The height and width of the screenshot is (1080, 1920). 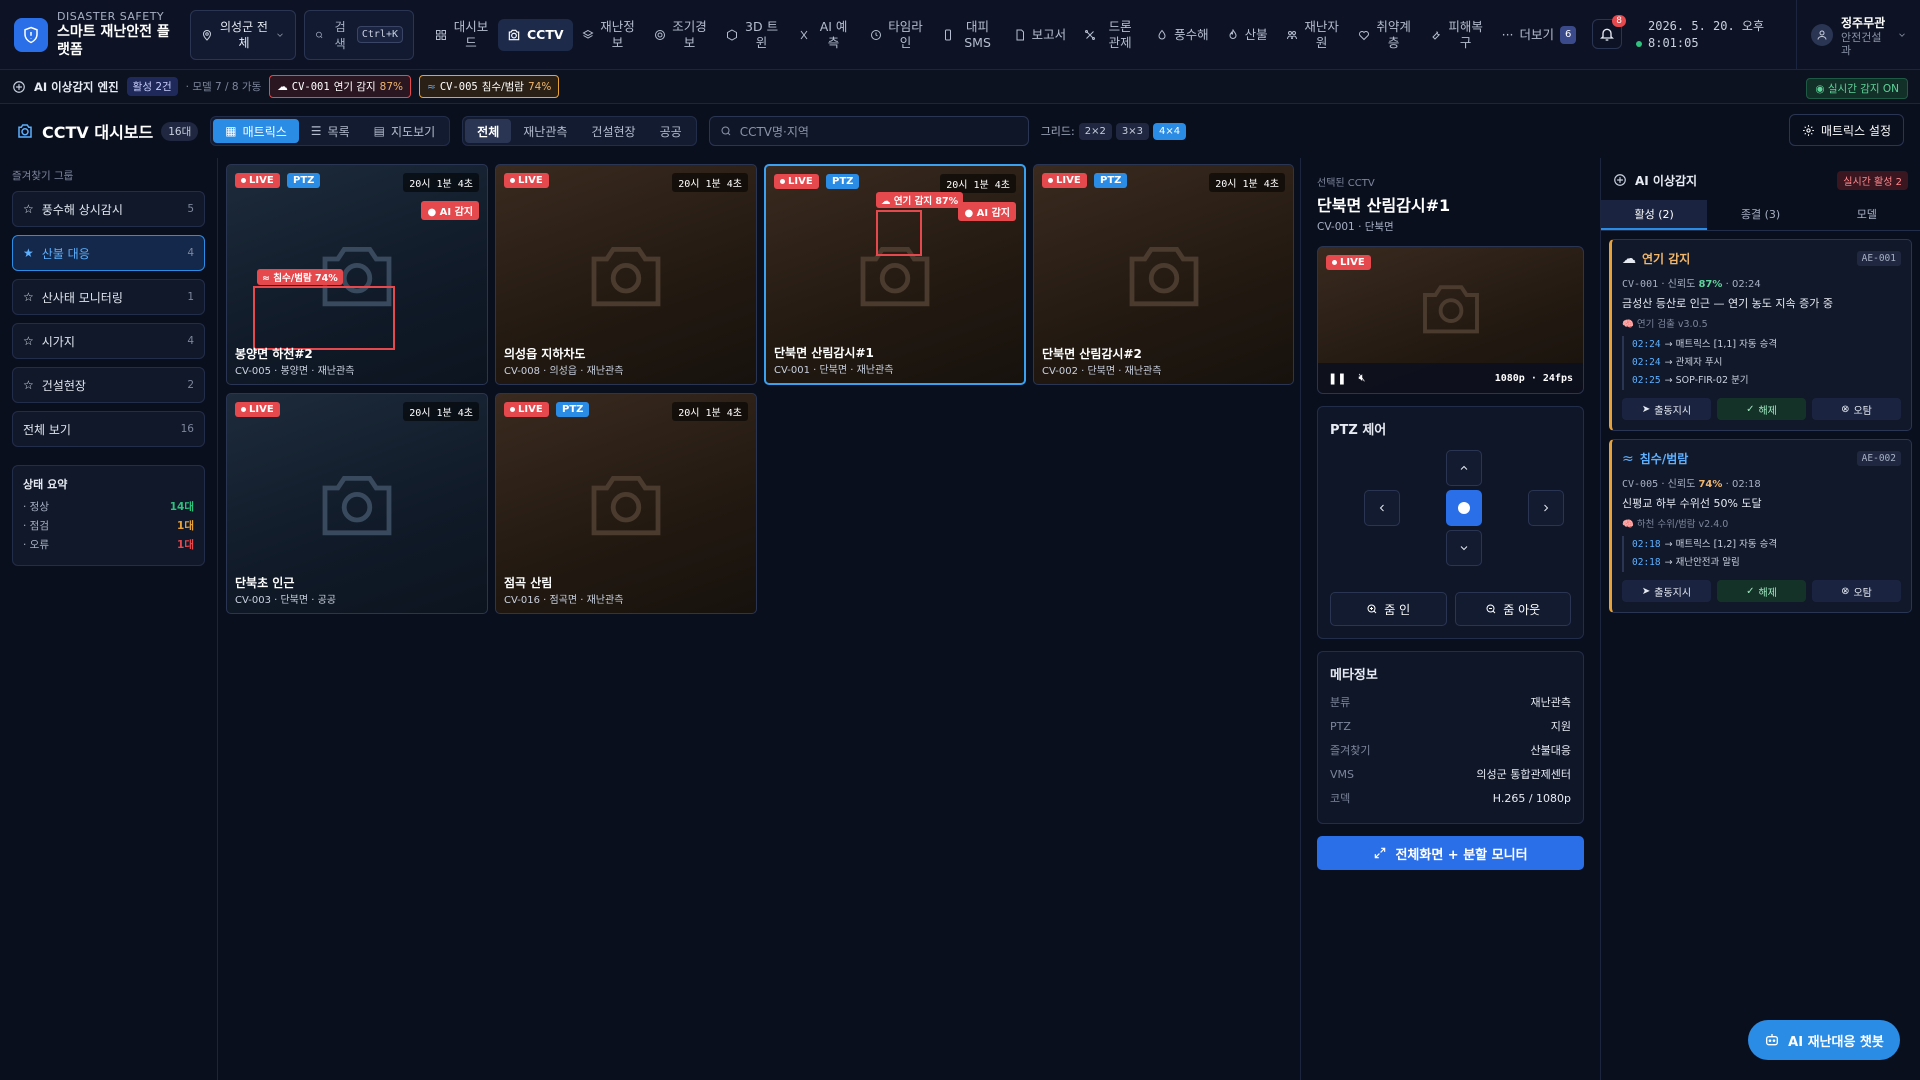 What do you see at coordinates (671, 131) in the screenshot?
I see `filter-public: 공공` at bounding box center [671, 131].